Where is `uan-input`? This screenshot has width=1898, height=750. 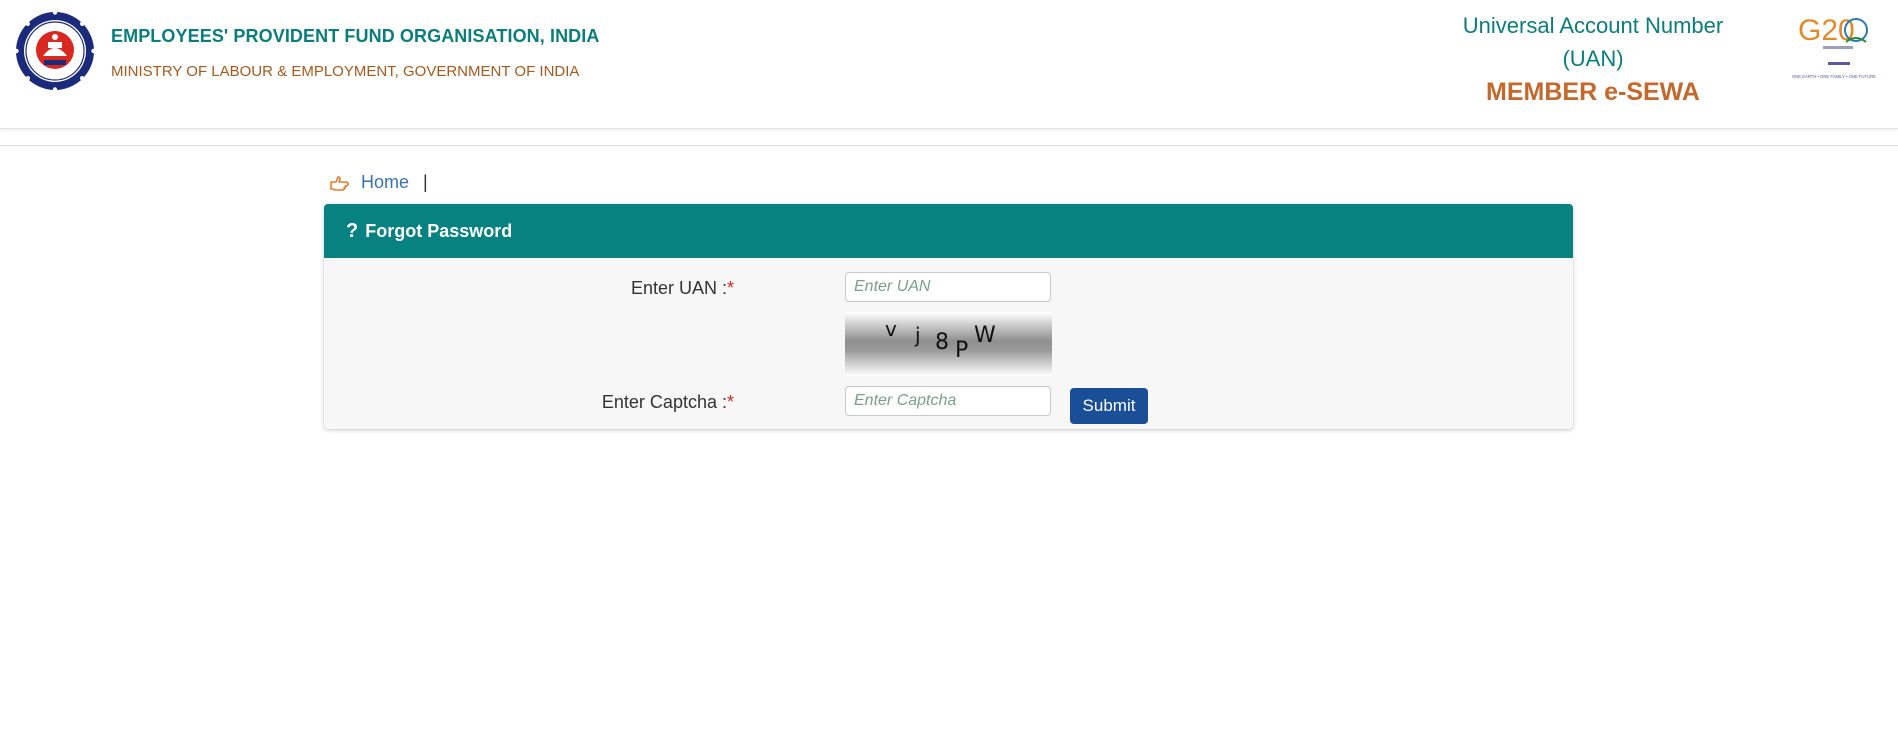
uan-input is located at coordinates (948, 287).